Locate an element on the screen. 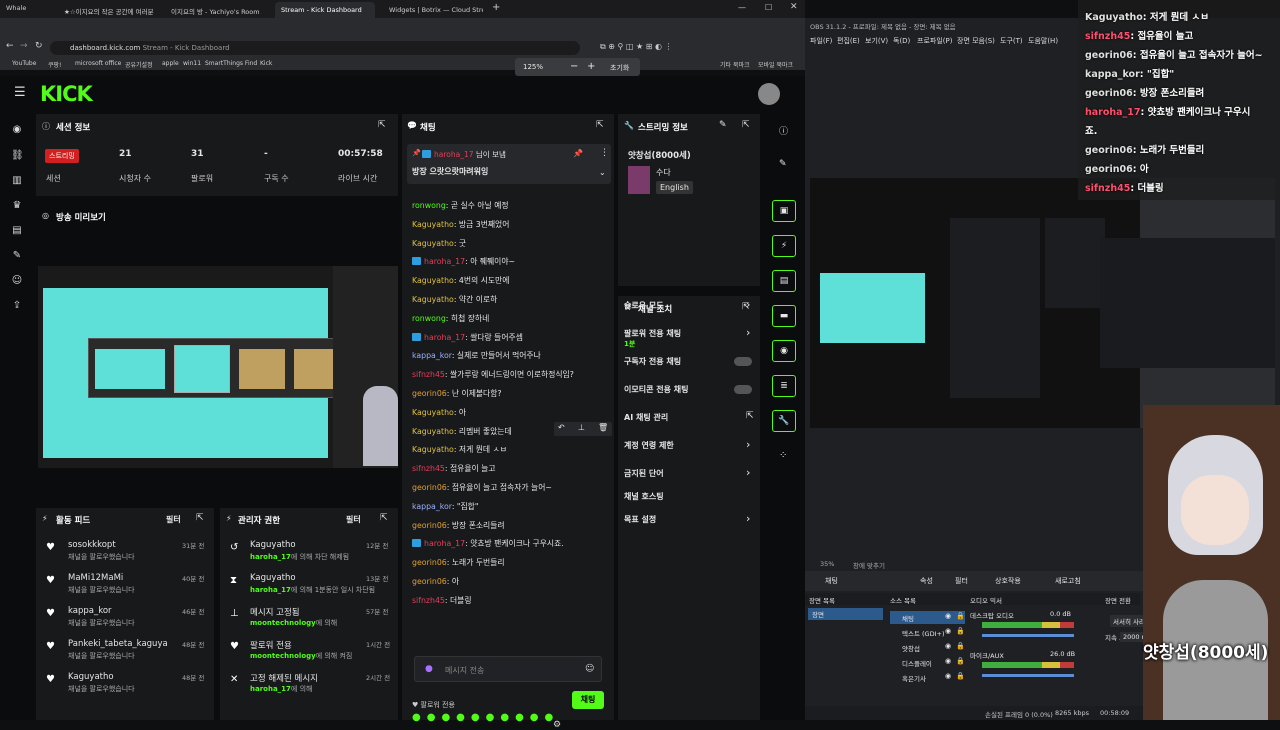 The width and height of the screenshot is (1280, 730). channel-action-item: 계정 연령 제한 › is located at coordinates (690, 448).